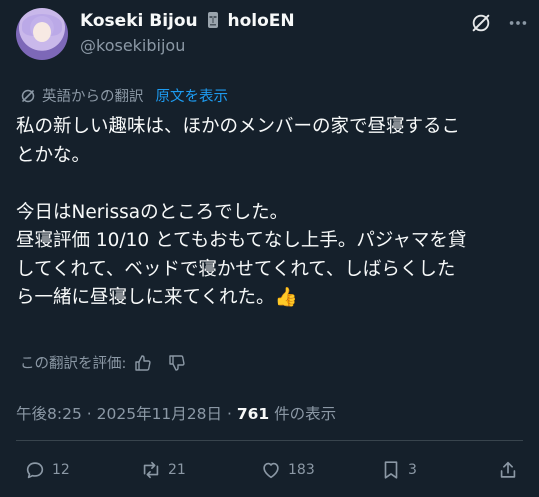  I want to click on bookmark-button: 3, so click(398, 470).